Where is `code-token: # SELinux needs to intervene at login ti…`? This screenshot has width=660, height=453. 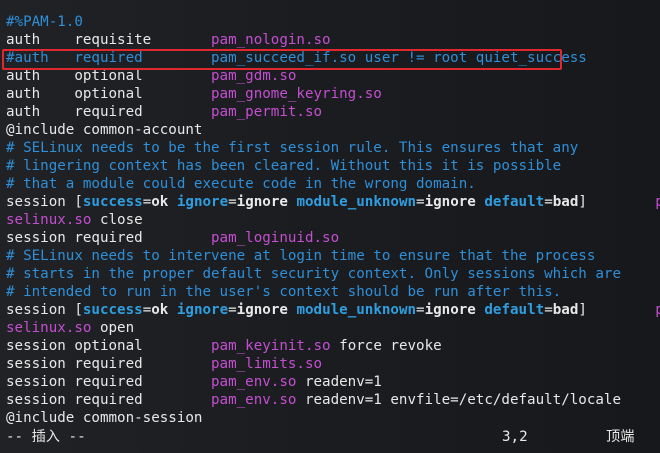 code-token: # SELinux needs to intervene at login ti… is located at coordinates (301, 256).